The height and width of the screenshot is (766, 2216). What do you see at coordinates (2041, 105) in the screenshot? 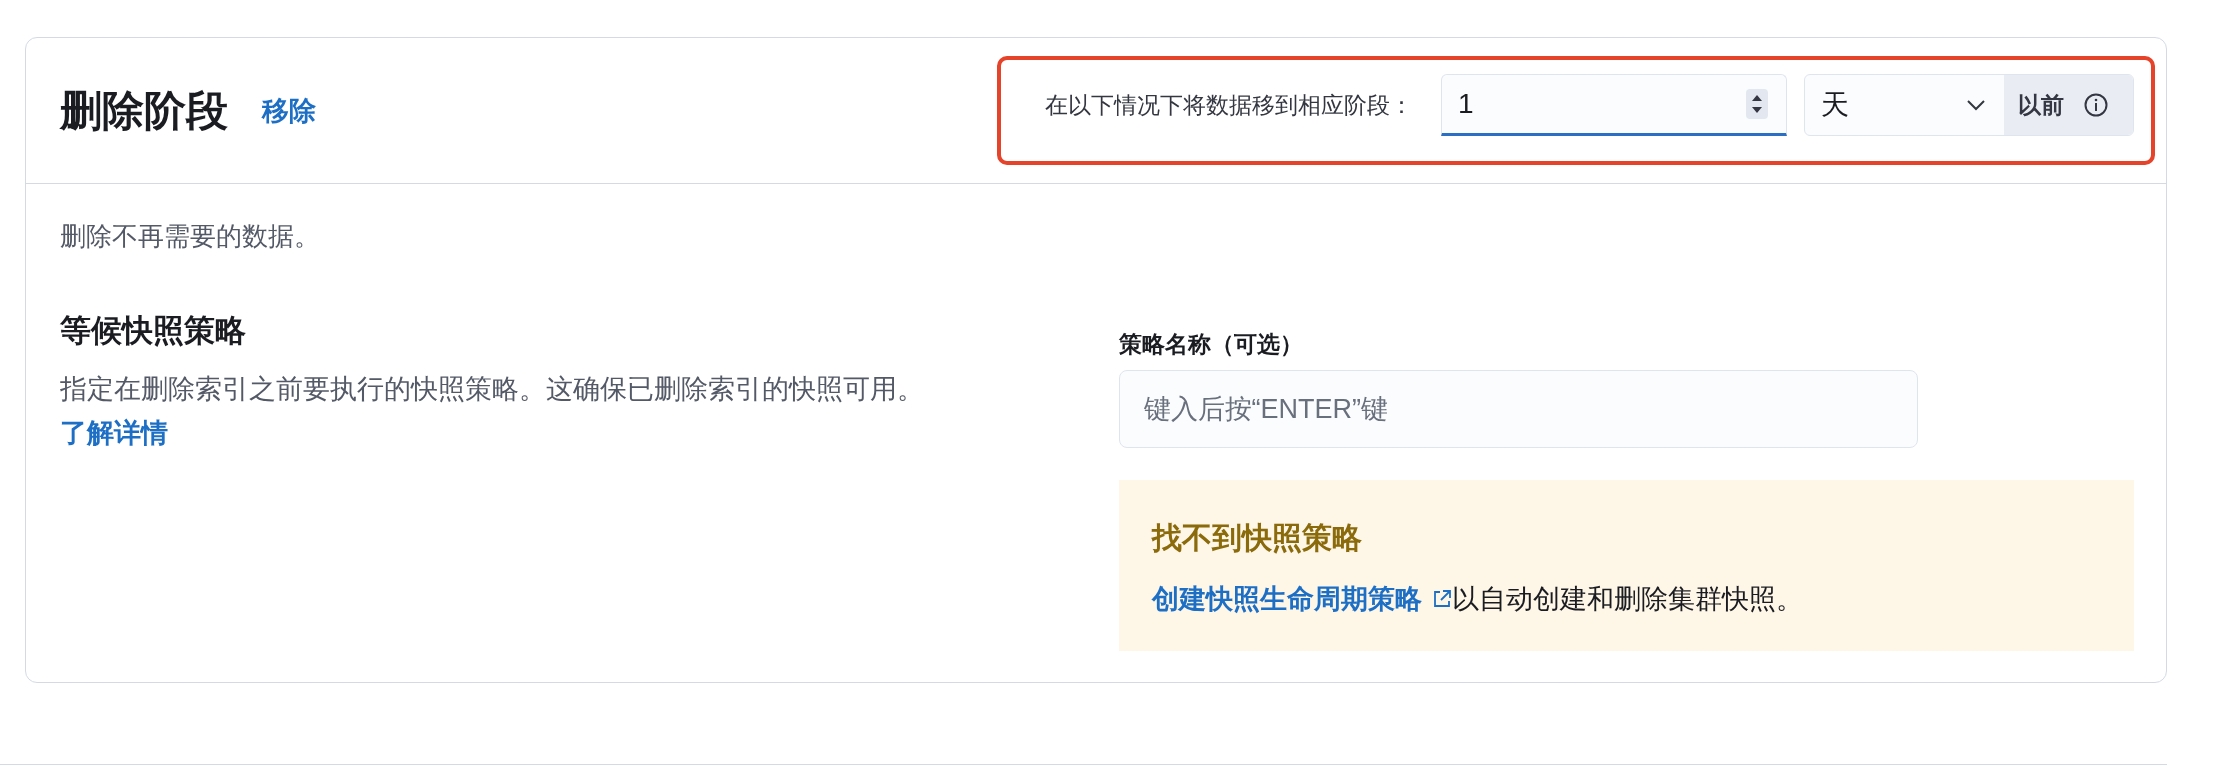
I see `append-text: 以前` at bounding box center [2041, 105].